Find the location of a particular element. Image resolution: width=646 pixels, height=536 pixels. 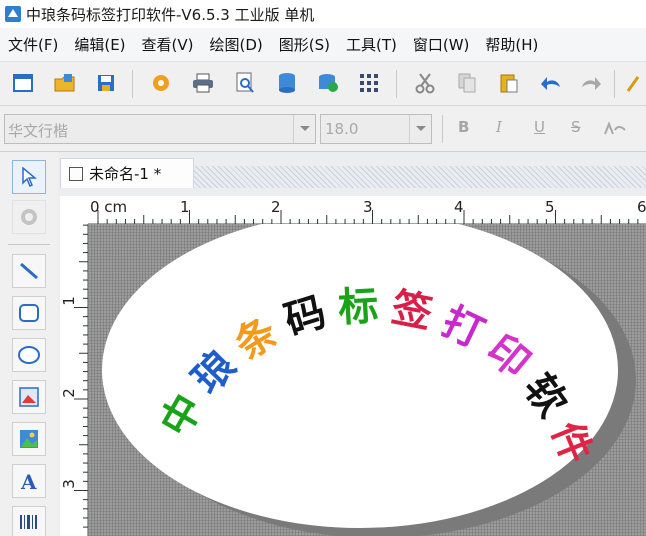

underline-button: U is located at coordinates (539, 127).